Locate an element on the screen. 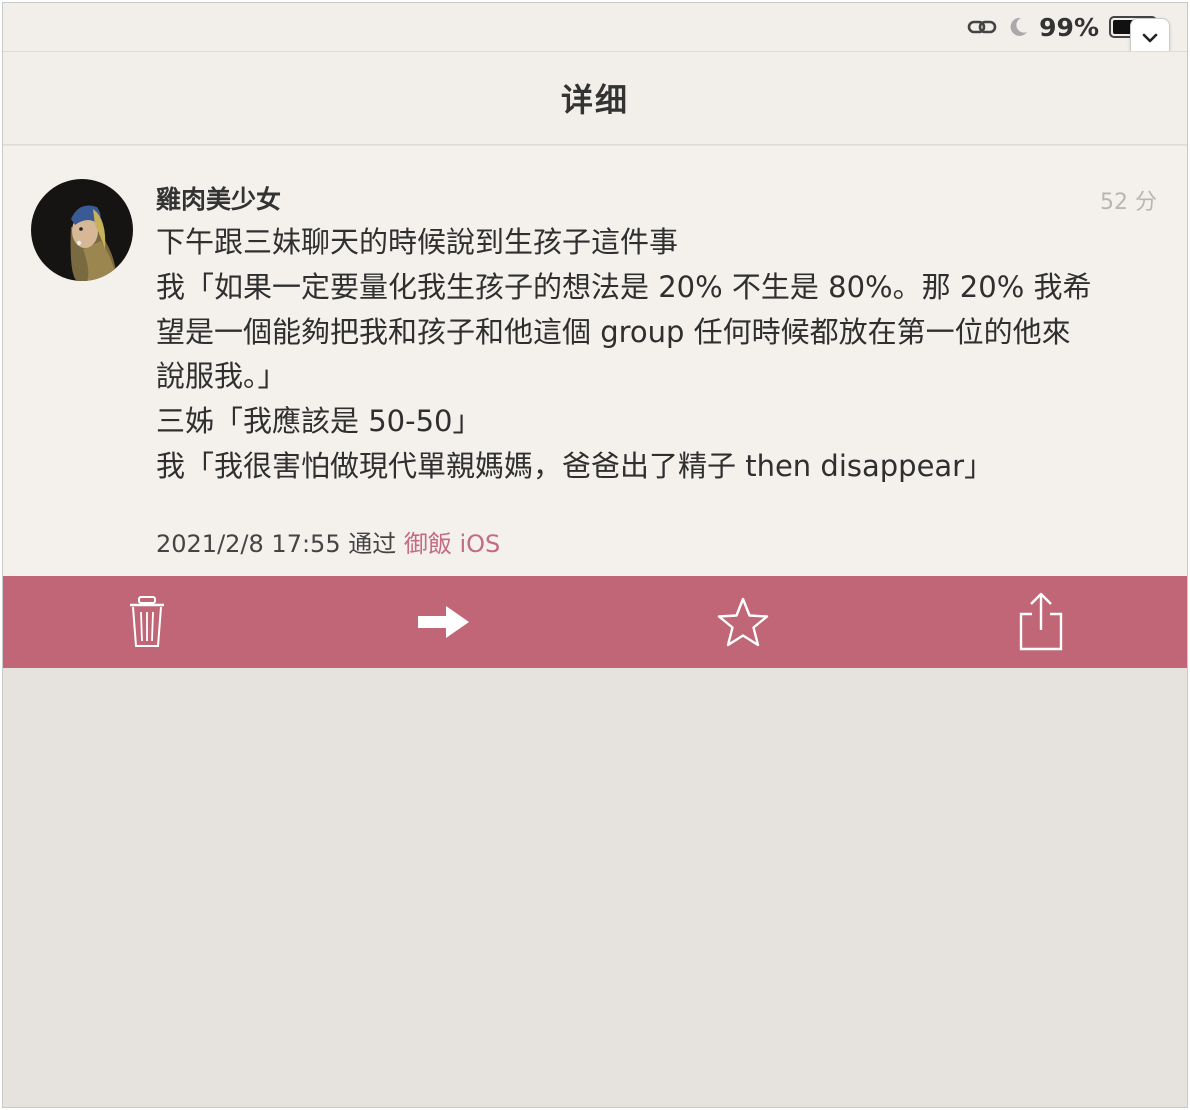 The height and width of the screenshot is (1110, 1190). share-icon is located at coordinates (1041, 621).